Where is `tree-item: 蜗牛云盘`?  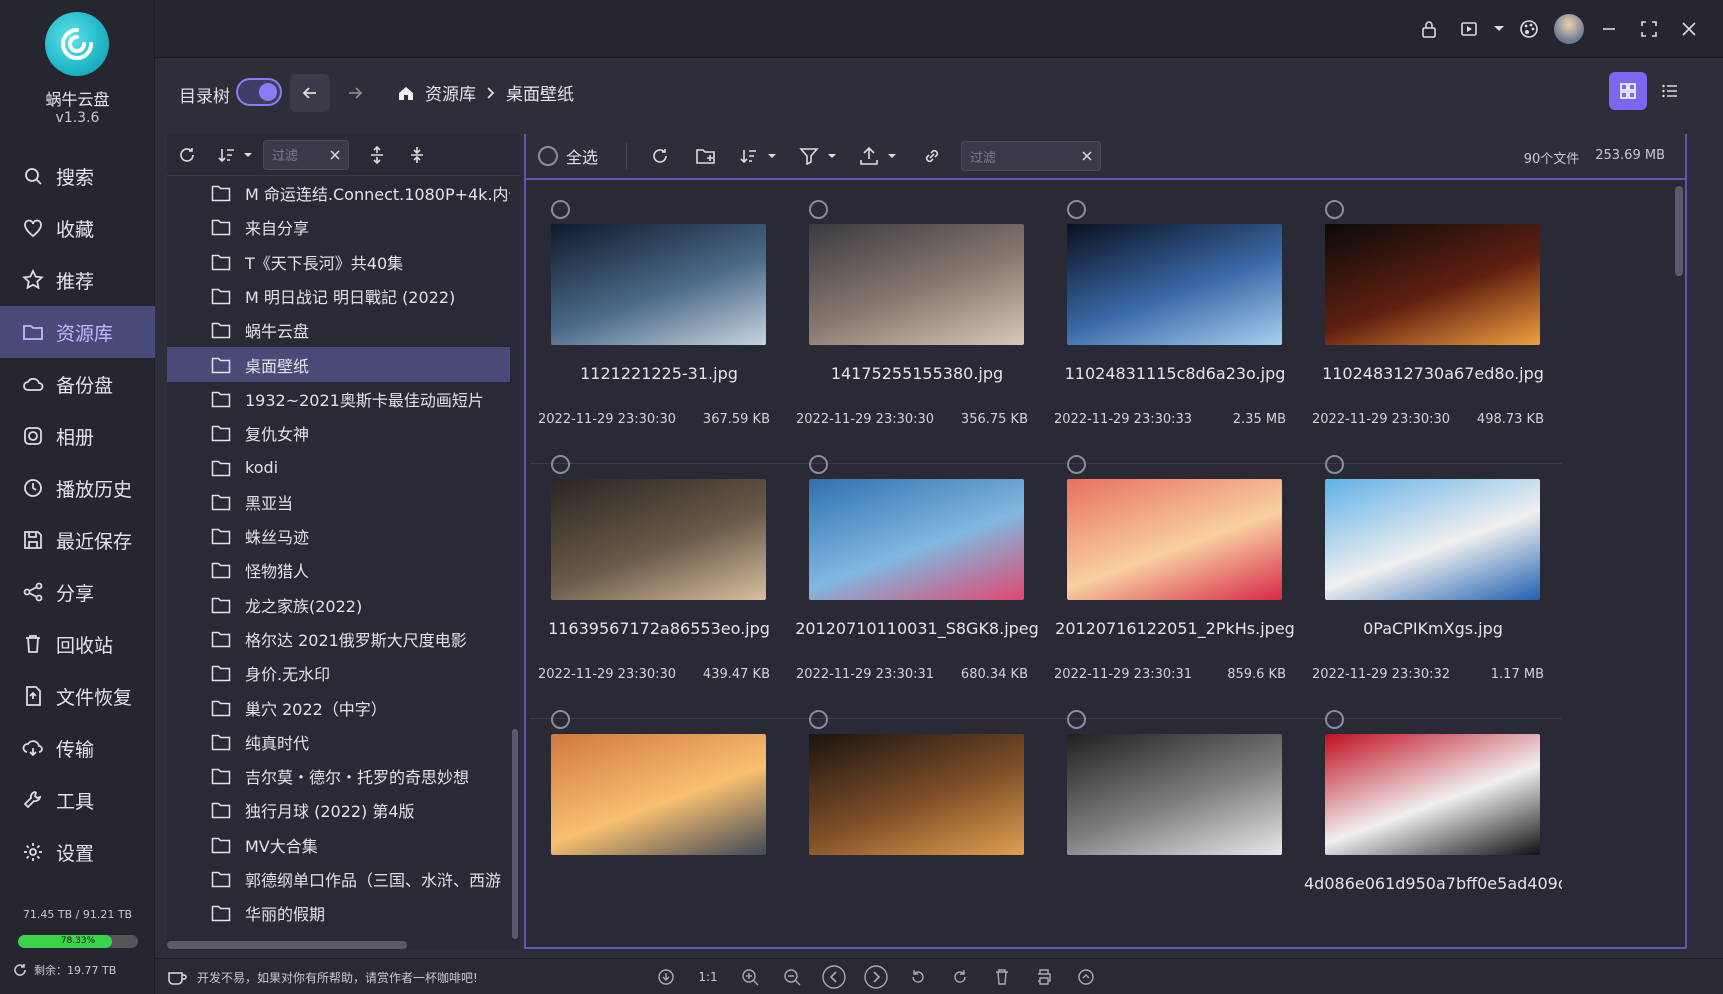
tree-item: 蜗牛云盘 is located at coordinates (338, 330).